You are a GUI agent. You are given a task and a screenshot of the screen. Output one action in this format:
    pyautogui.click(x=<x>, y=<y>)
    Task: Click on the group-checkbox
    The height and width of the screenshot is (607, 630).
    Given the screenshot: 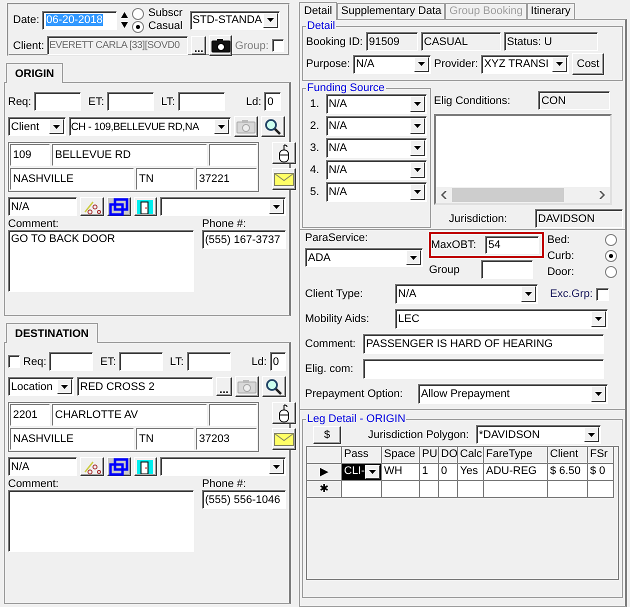 What is the action you would take?
    pyautogui.click(x=278, y=45)
    